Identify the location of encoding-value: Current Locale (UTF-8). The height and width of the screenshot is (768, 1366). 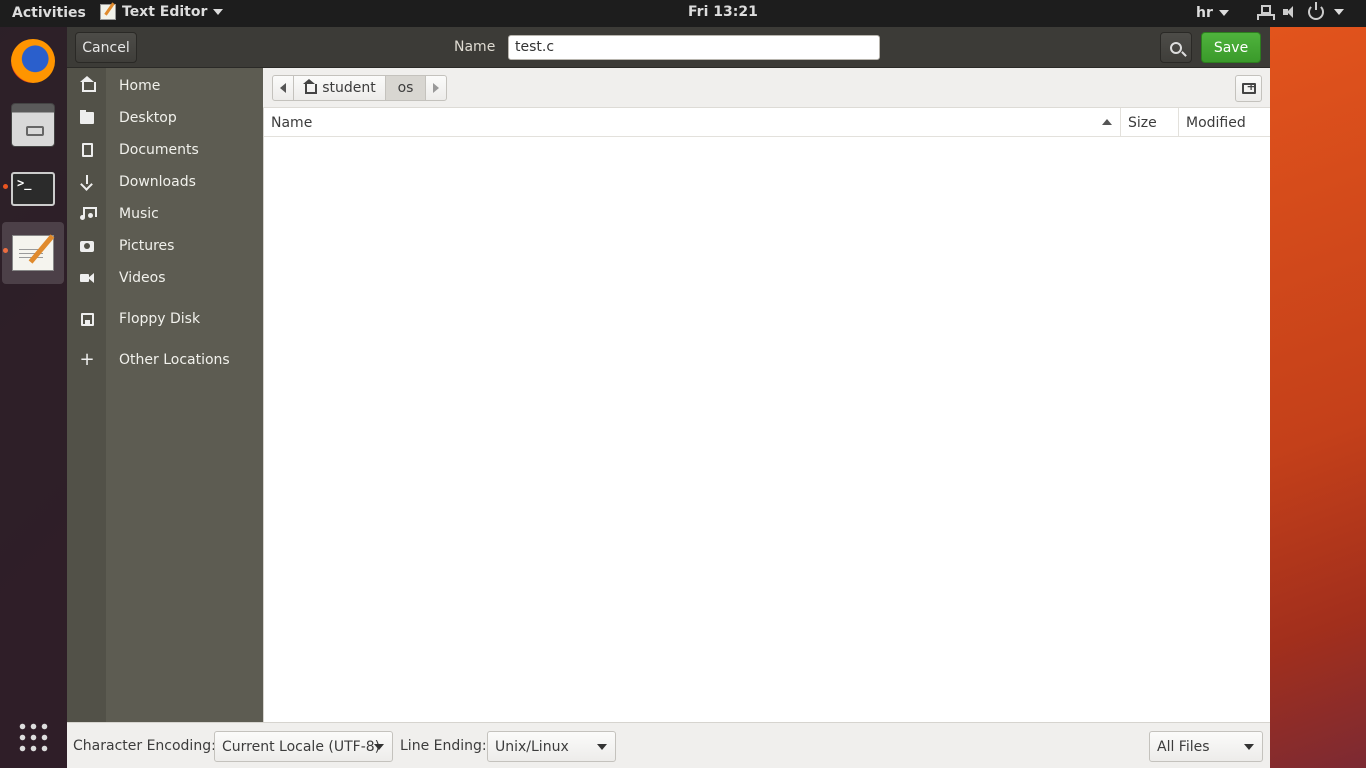
(301, 746).